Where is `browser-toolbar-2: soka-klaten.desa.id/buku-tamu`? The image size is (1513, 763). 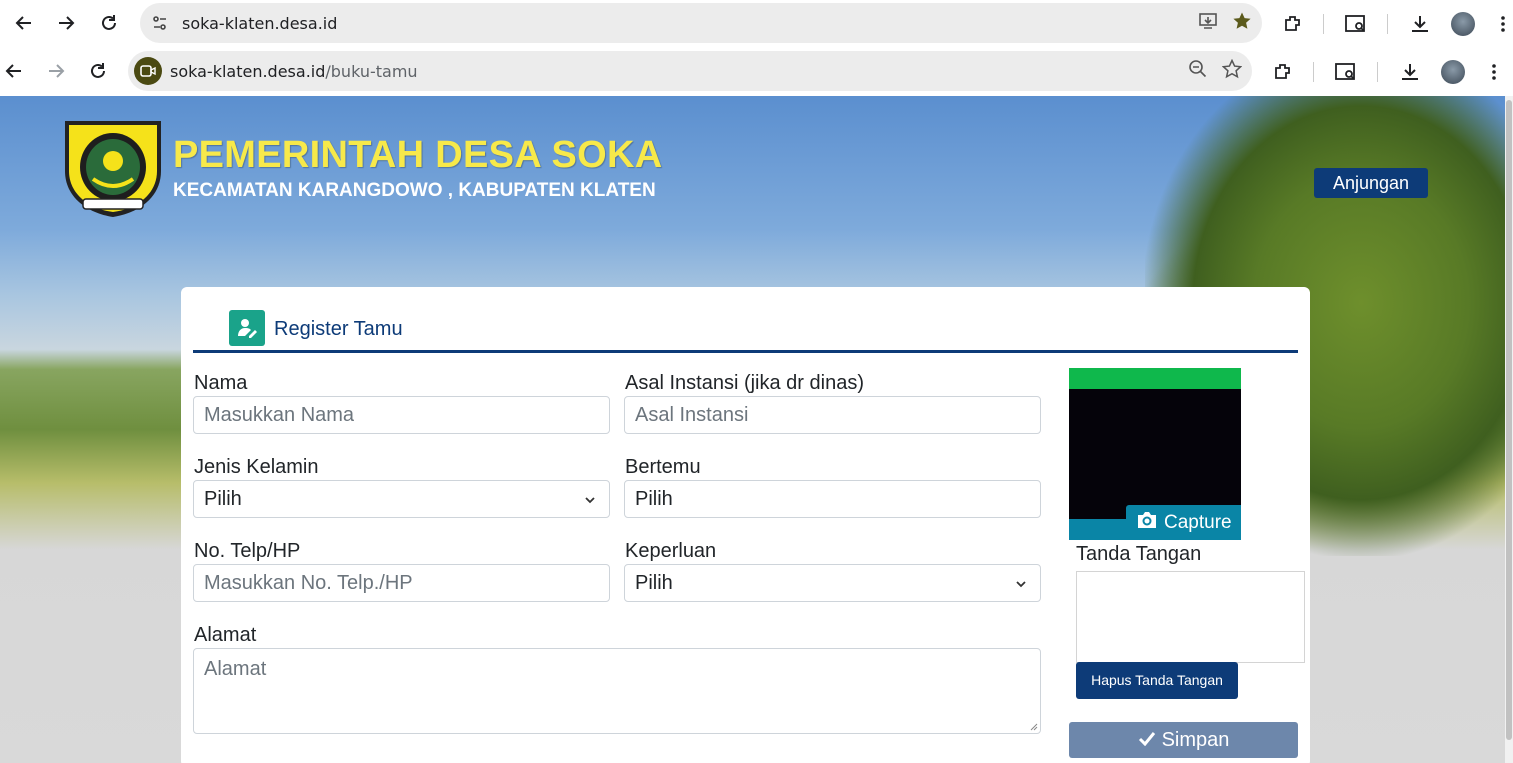 browser-toolbar-2: soka-klaten.desa.id/buku-tamu is located at coordinates (756, 71).